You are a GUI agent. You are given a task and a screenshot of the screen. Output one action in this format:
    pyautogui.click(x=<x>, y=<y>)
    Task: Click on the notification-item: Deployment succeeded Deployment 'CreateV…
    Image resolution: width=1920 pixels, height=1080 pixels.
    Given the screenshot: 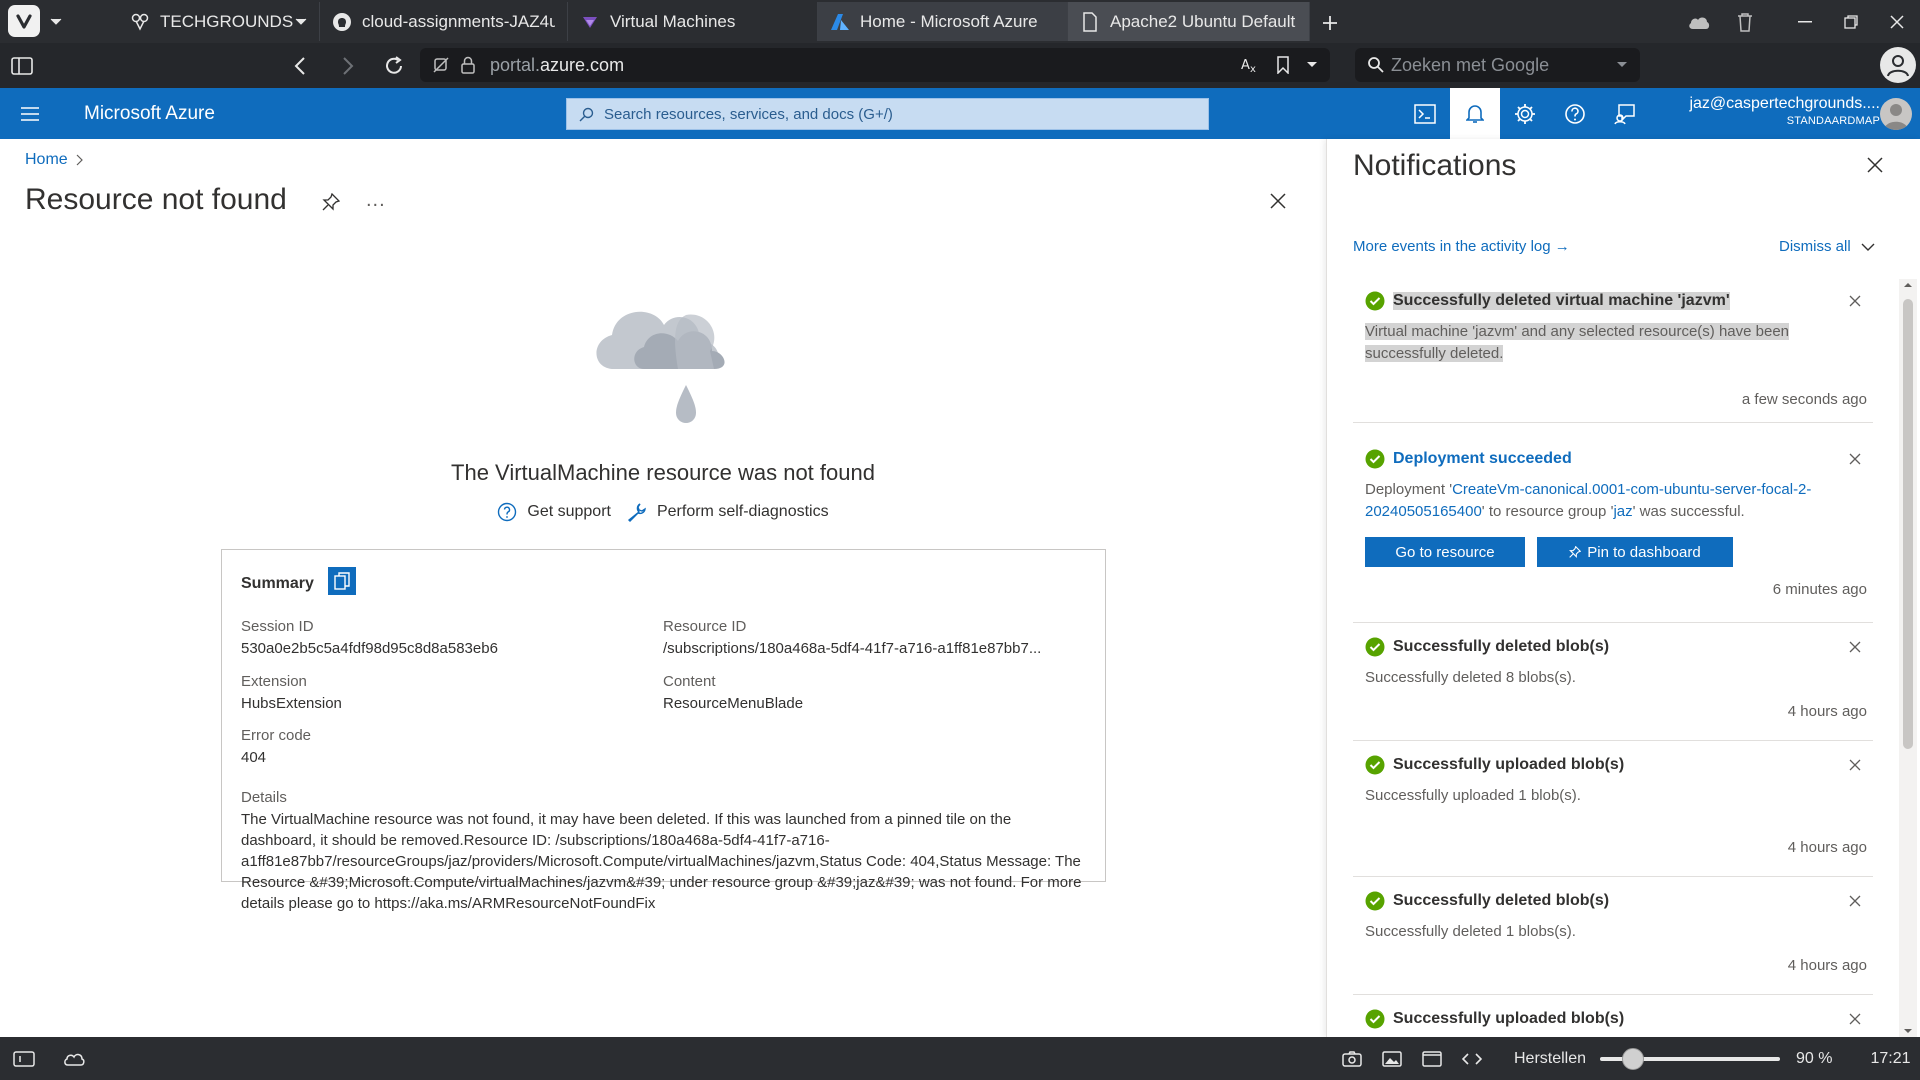 What is the action you would take?
    pyautogui.click(x=1613, y=529)
    